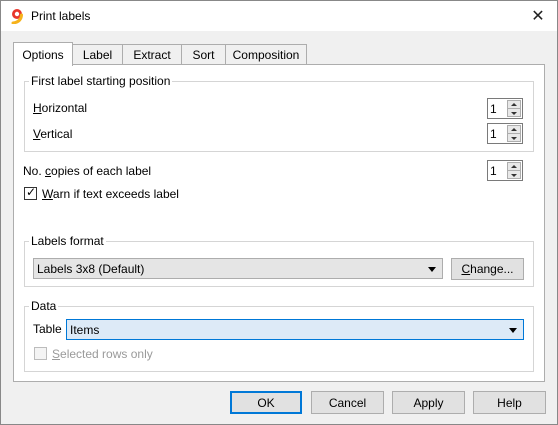  What do you see at coordinates (295, 329) in the screenshot?
I see `table-select: Items` at bounding box center [295, 329].